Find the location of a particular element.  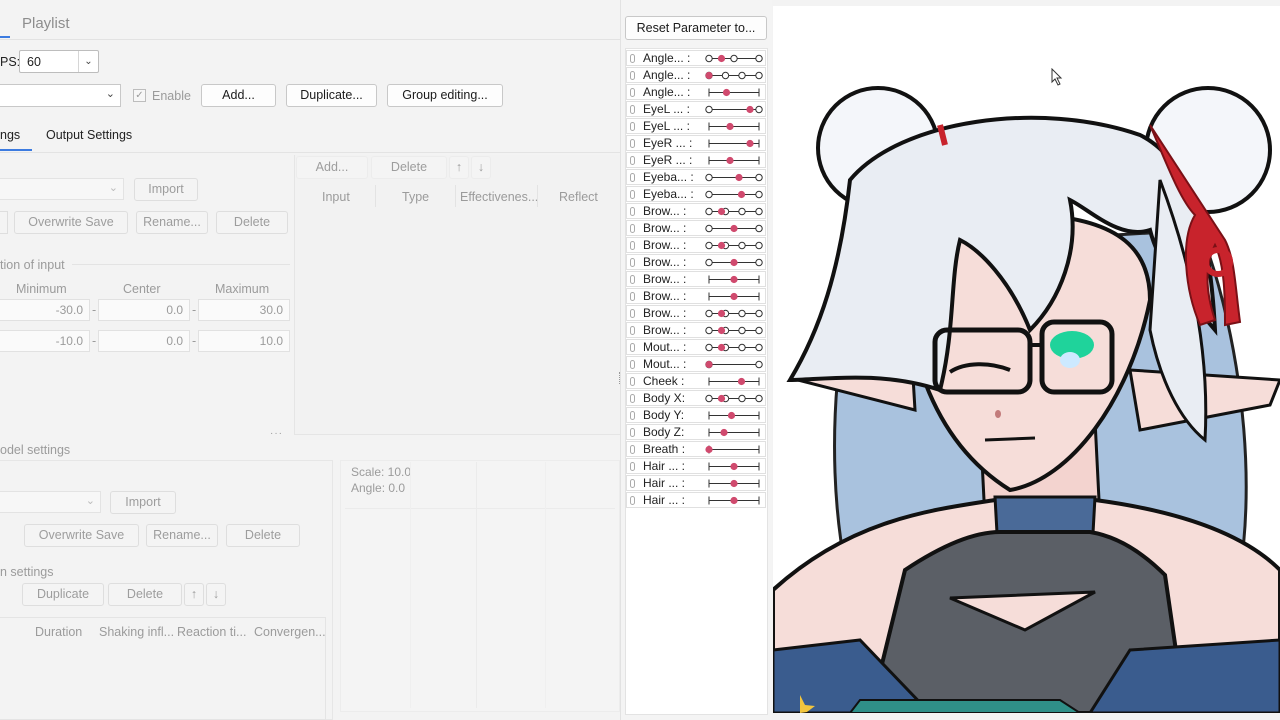

up3-button: ↑ is located at coordinates (194, 594).